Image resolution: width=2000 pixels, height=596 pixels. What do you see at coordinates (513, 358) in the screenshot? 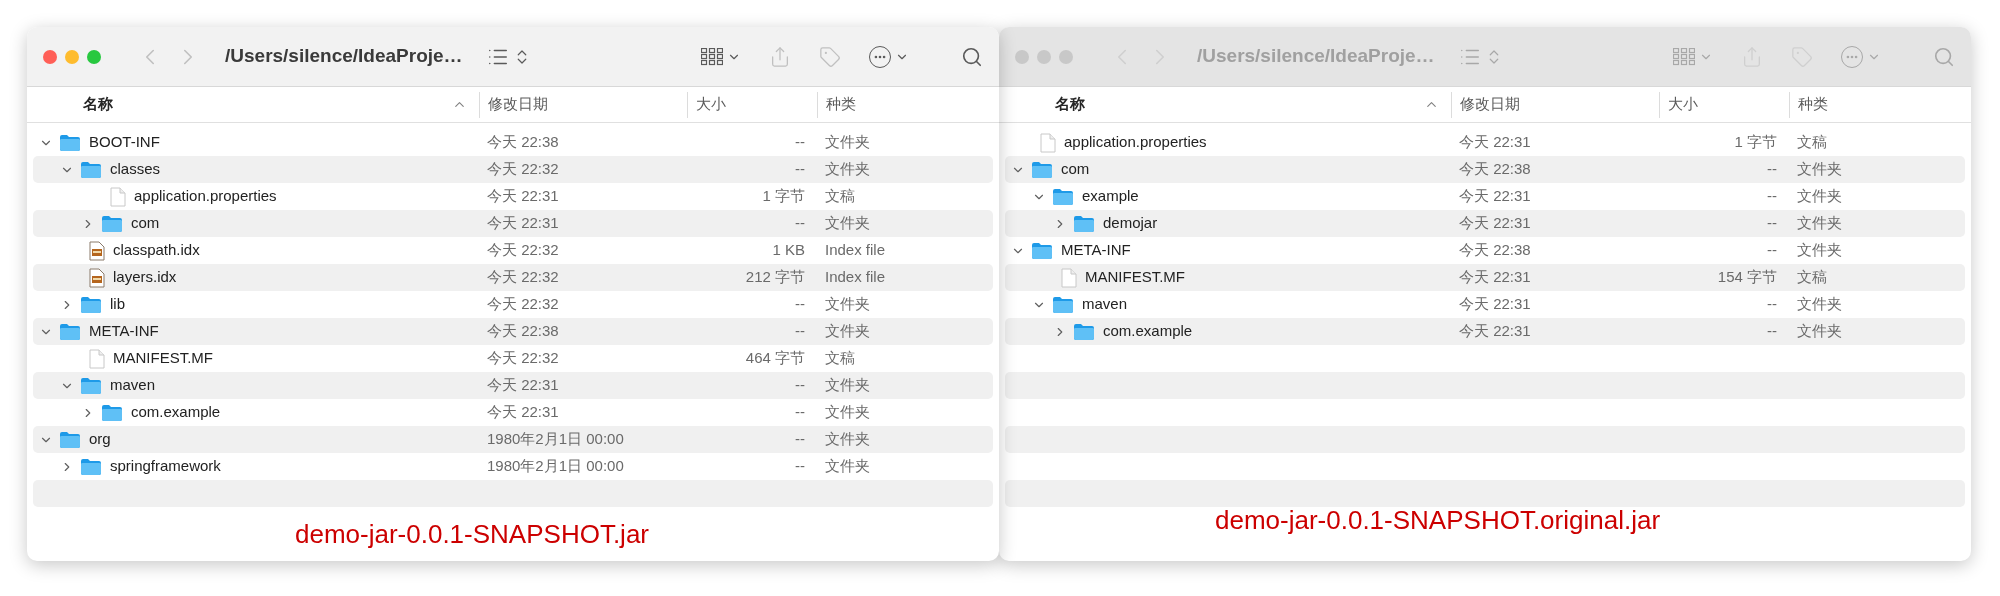
I see `file-row: MANIFEST.MF 今天 22:32 464 字节 文稿` at bounding box center [513, 358].